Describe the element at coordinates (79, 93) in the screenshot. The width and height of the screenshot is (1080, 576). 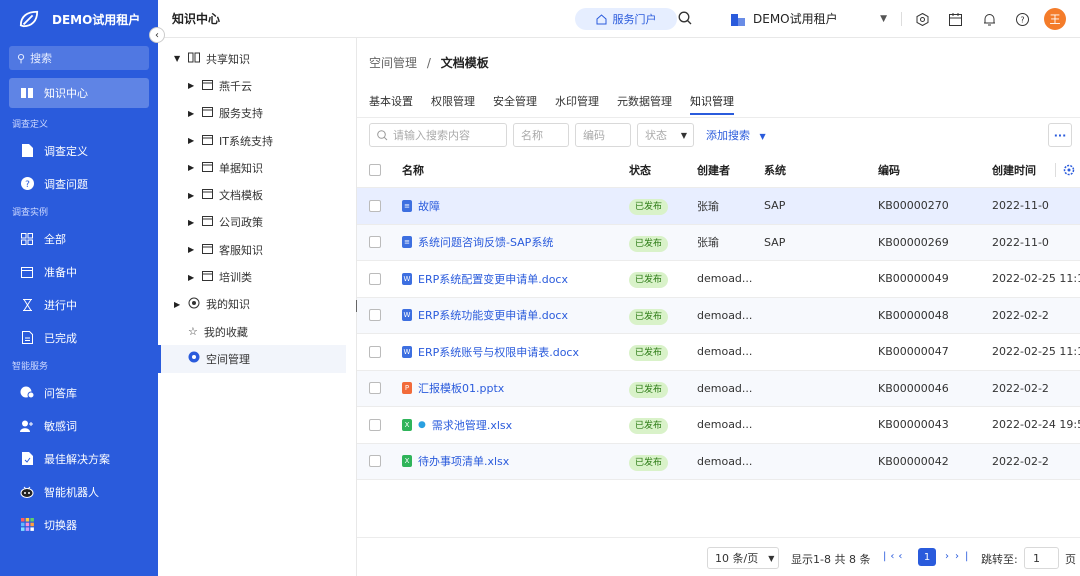
I see `sidebar-item-knowledge-center: 知识中心` at that location.